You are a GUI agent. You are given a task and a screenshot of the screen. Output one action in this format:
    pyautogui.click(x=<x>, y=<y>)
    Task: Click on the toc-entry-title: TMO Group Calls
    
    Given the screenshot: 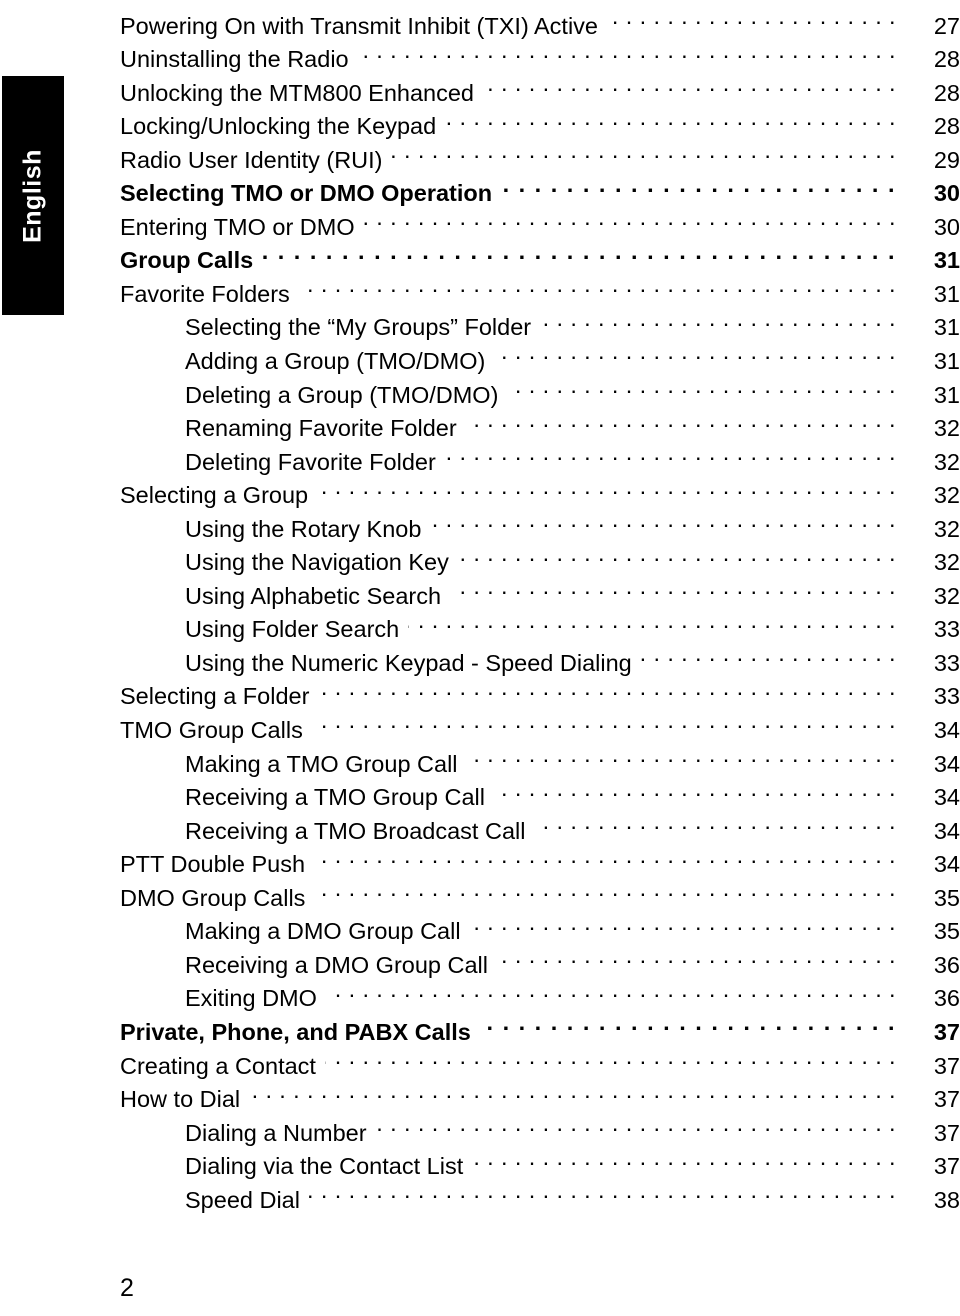 What is the action you would take?
    pyautogui.click(x=211, y=730)
    